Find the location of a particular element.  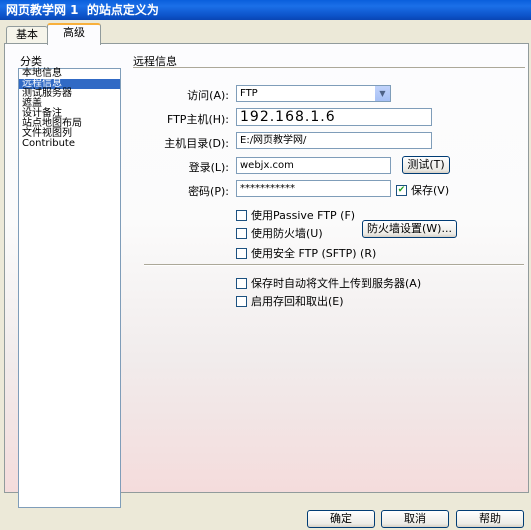

category-label: 分类 is located at coordinates (31, 61).